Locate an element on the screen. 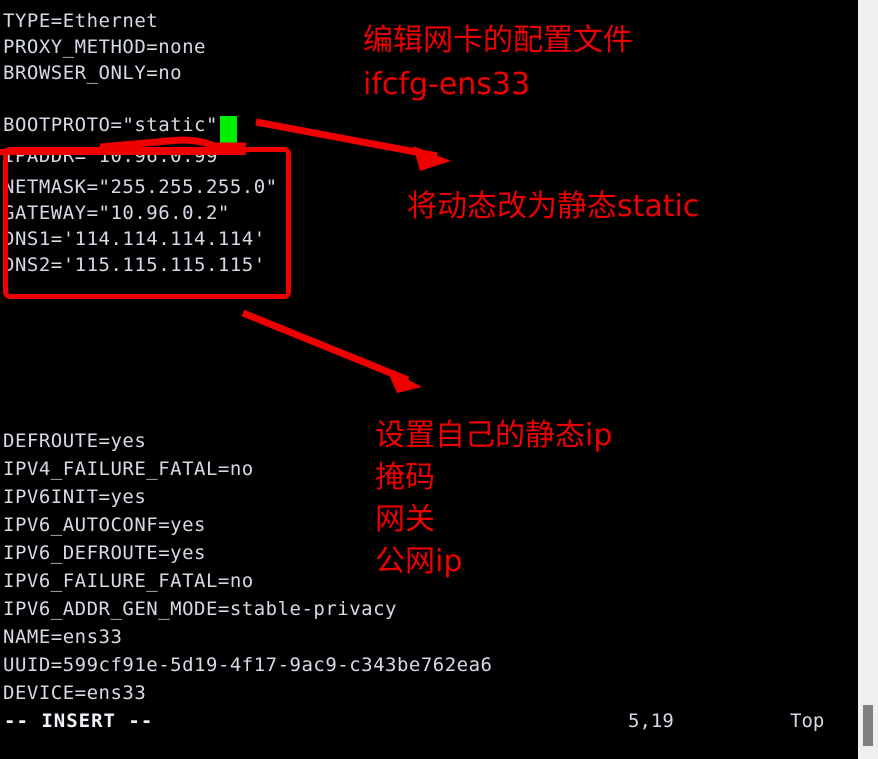  config-line: IPV4_FAILURE_FATAL=no is located at coordinates (128, 469).